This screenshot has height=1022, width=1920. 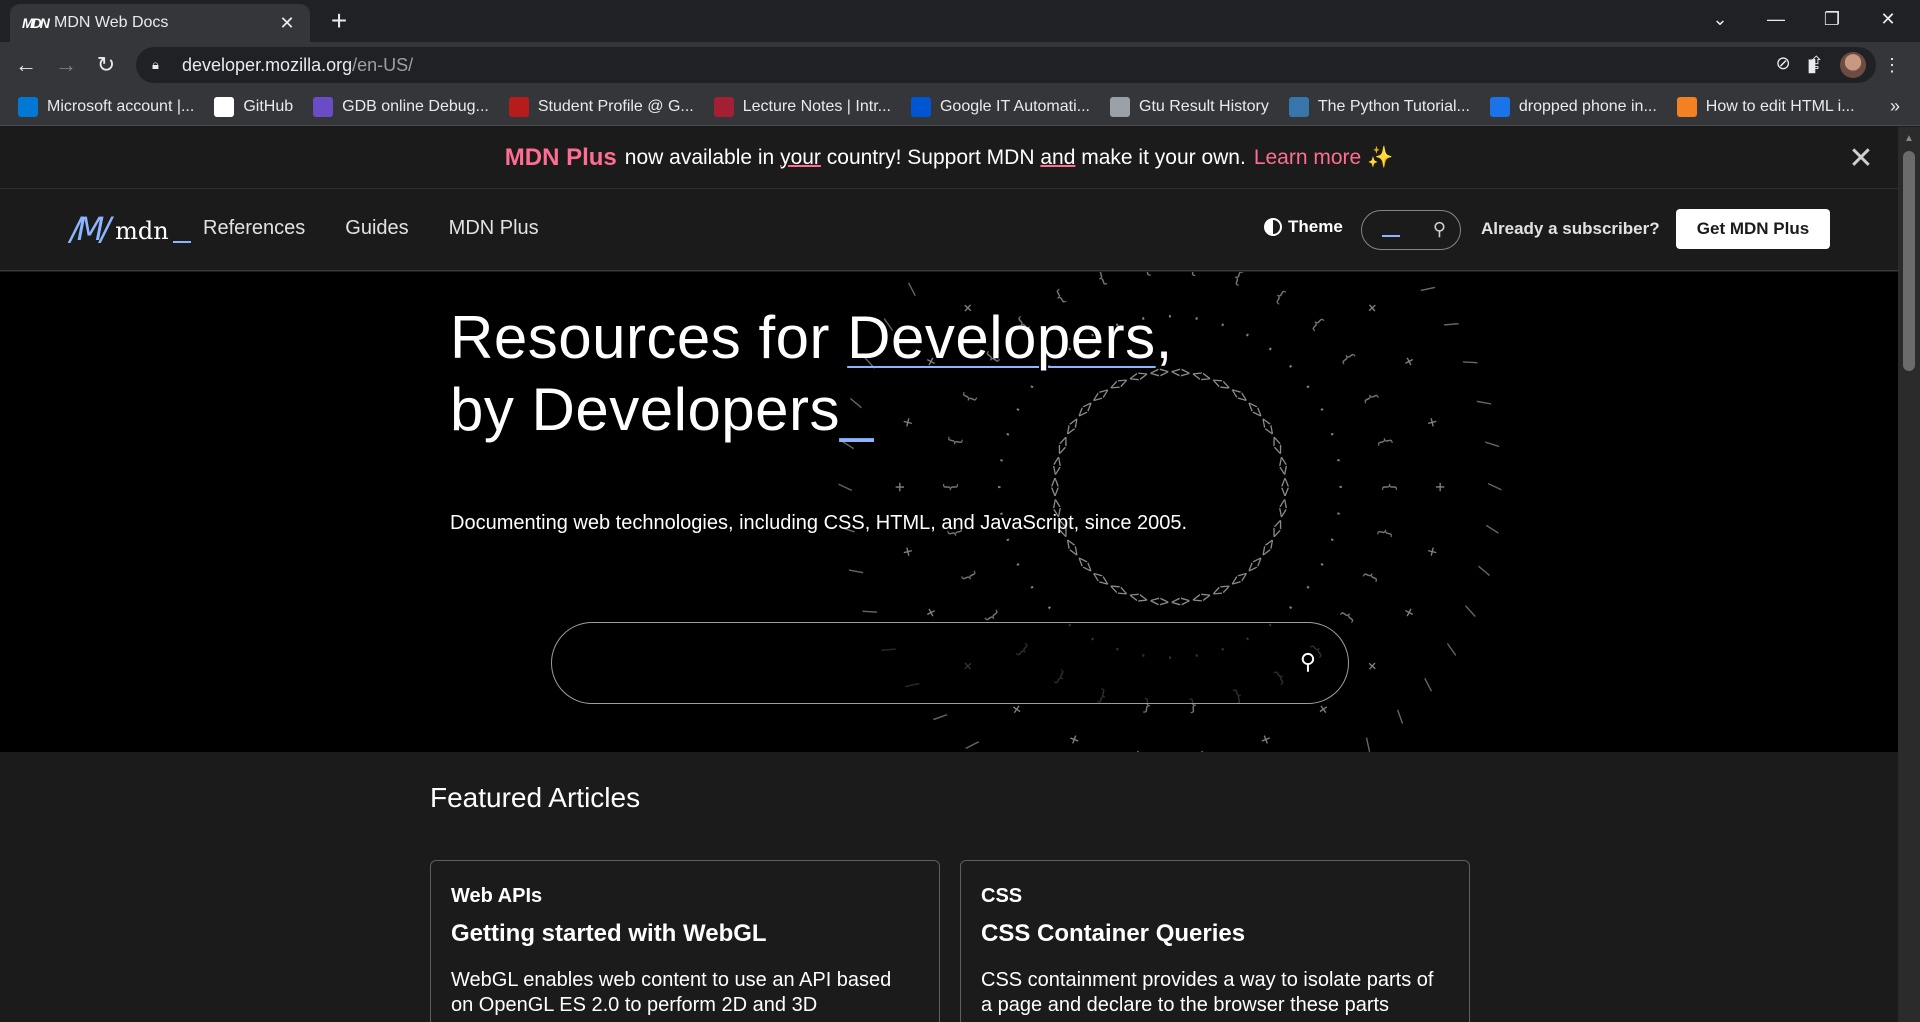 What do you see at coordinates (1853, 65) in the screenshot?
I see `avatar` at bounding box center [1853, 65].